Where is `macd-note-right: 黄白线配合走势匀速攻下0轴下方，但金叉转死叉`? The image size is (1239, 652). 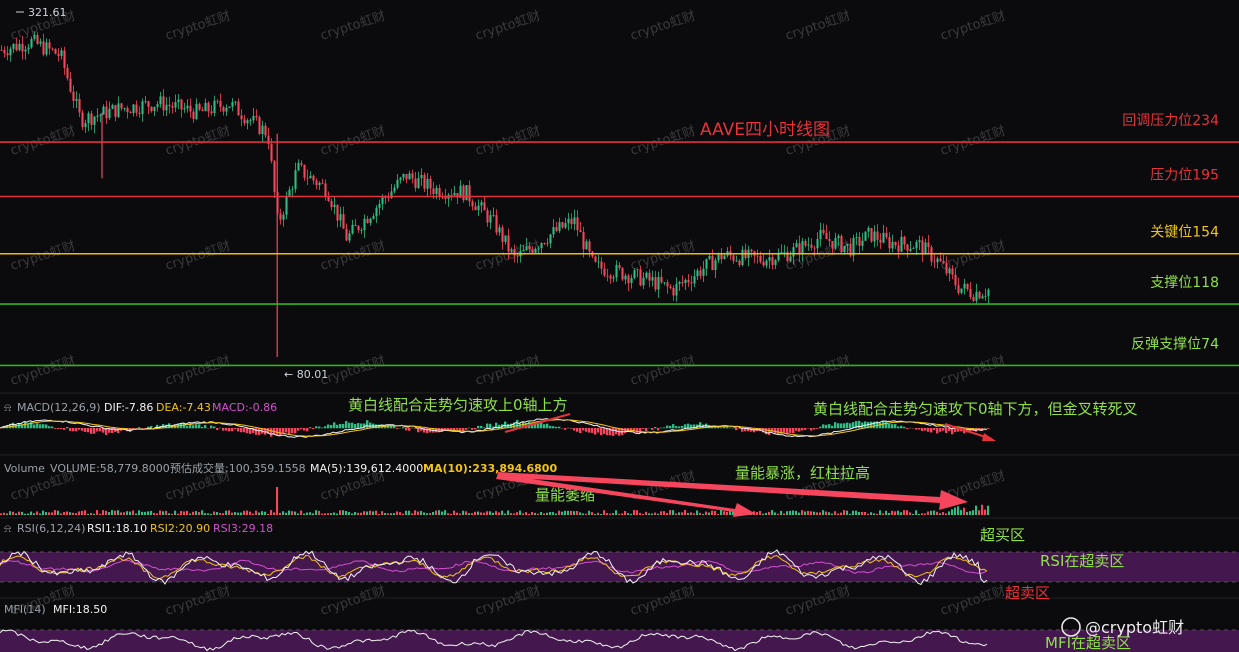
macd-note-right: 黄白线配合走势匀速攻下0轴下方，但金叉转死叉 is located at coordinates (975, 409).